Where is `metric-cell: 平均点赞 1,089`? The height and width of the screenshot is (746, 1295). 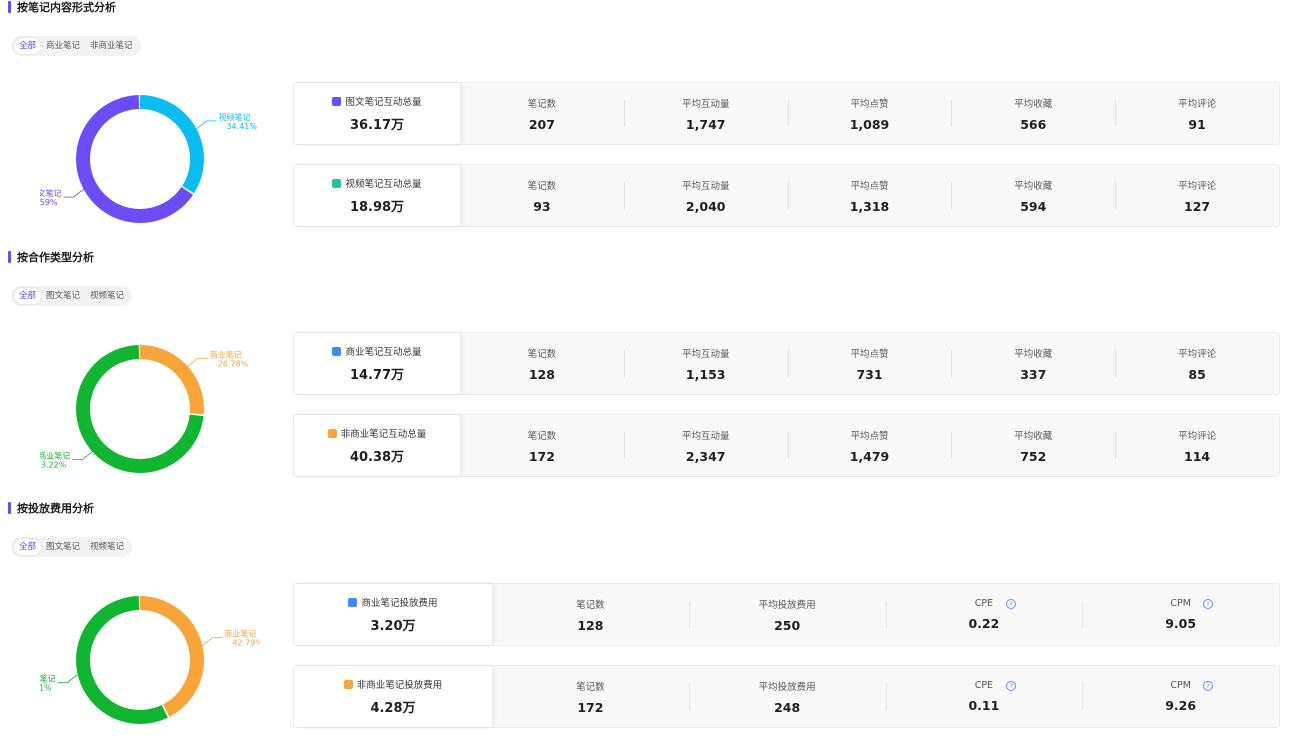
metric-cell: 平均点赞 1,089 is located at coordinates (869, 113).